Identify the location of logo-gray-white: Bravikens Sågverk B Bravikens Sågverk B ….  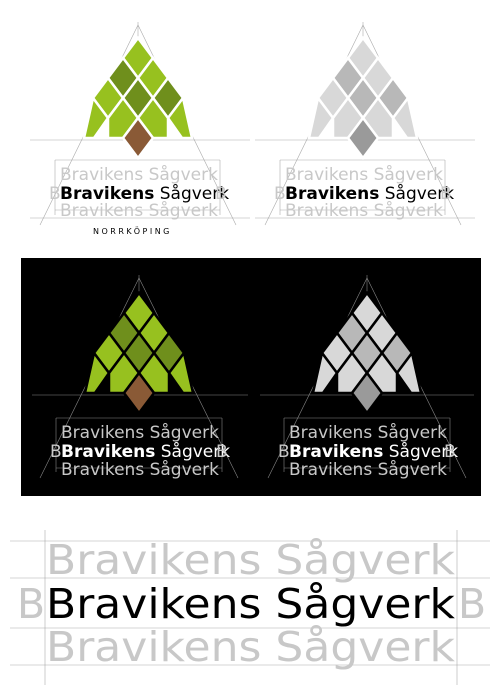
(365, 124).